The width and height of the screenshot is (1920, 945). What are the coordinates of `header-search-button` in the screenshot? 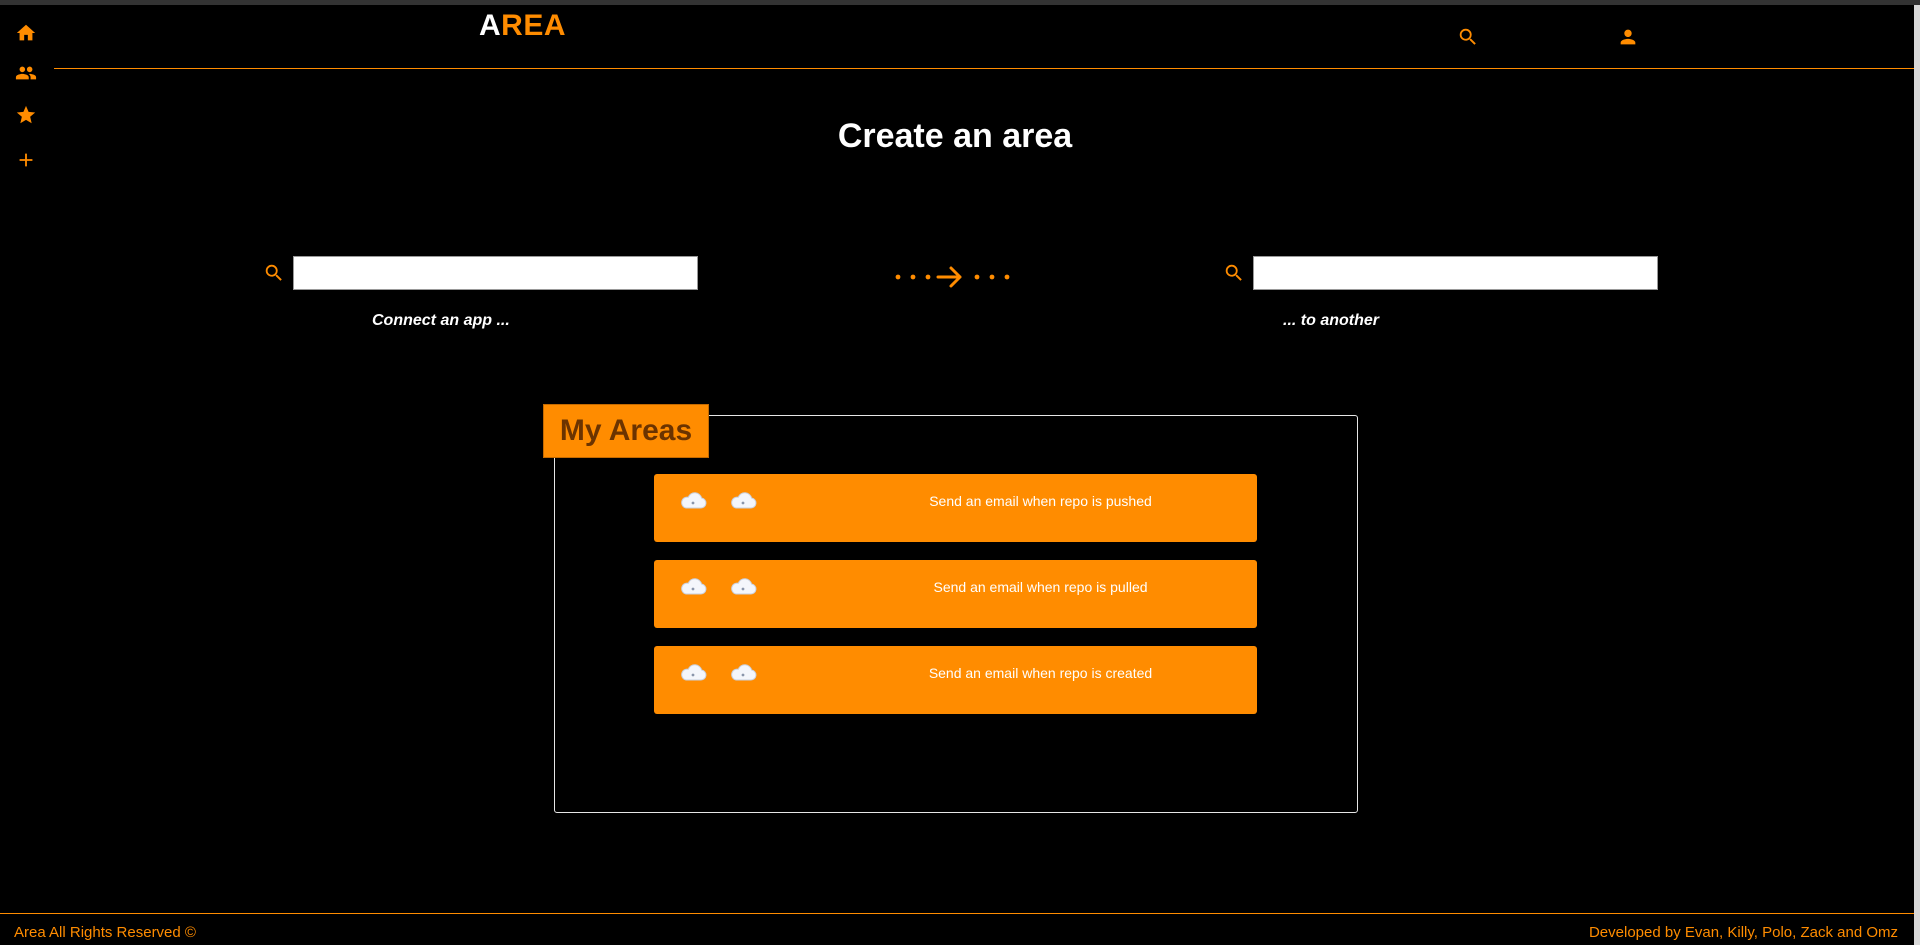 It's located at (1468, 37).